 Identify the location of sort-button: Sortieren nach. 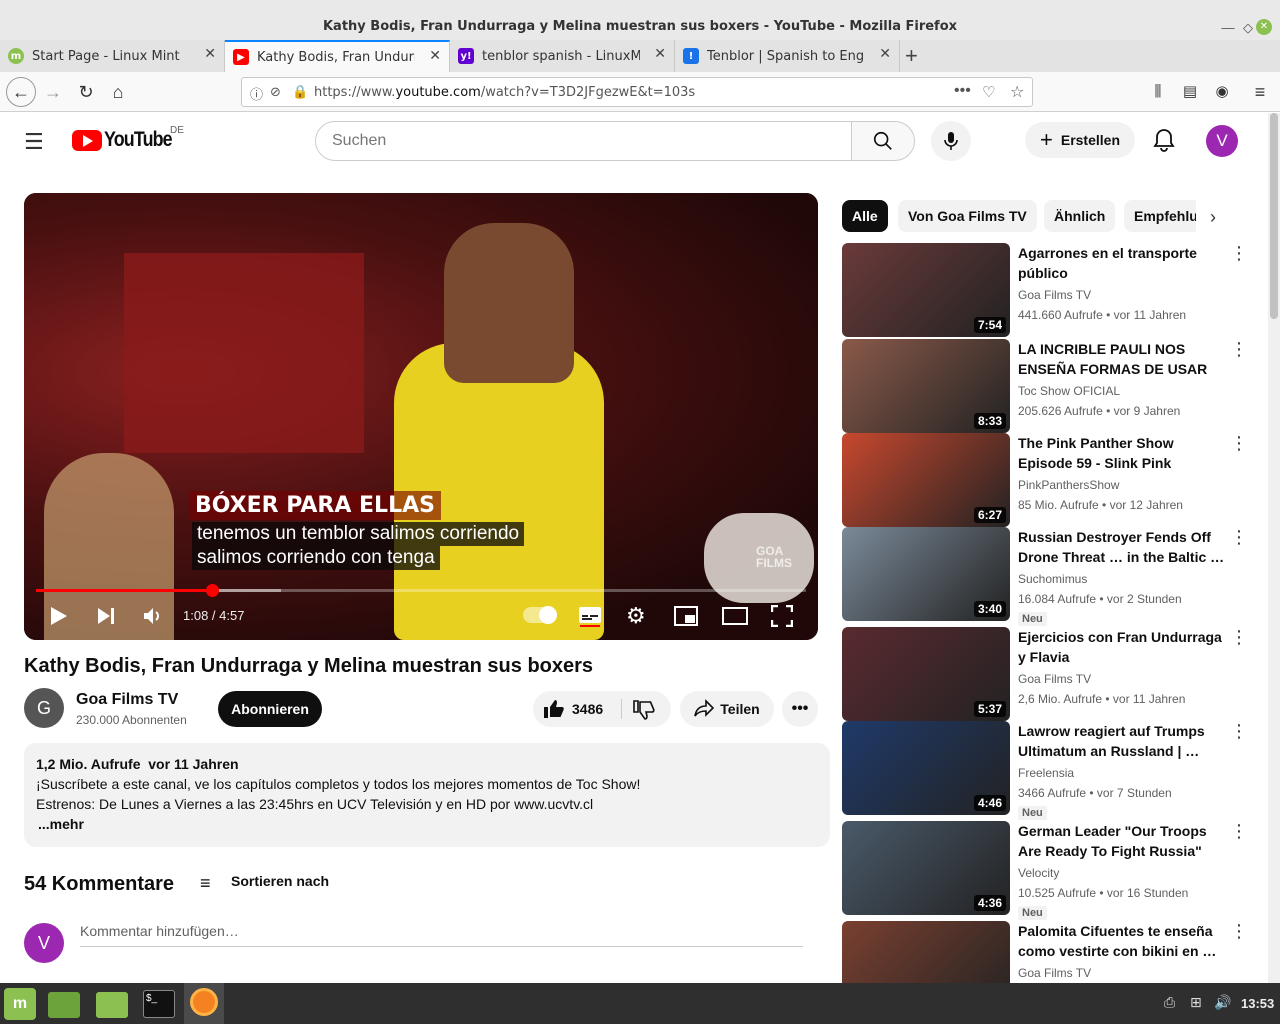
(280, 881).